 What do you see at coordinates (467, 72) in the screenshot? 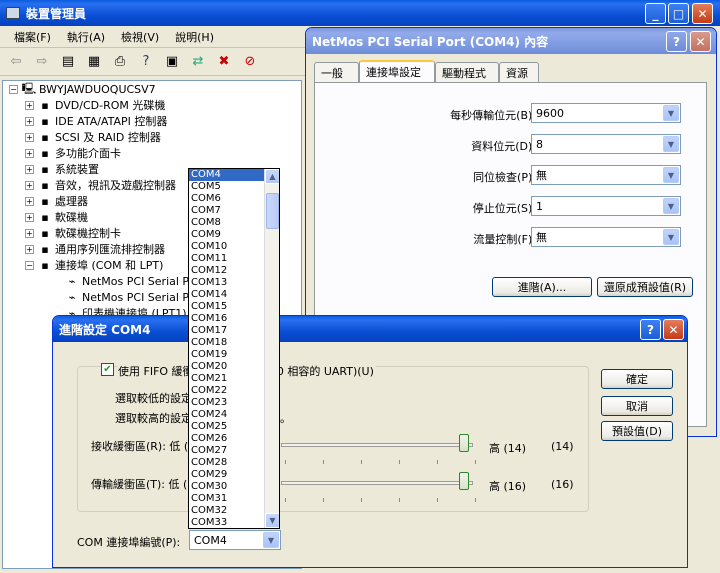
I see `tab-driver: 驅動程式` at bounding box center [467, 72].